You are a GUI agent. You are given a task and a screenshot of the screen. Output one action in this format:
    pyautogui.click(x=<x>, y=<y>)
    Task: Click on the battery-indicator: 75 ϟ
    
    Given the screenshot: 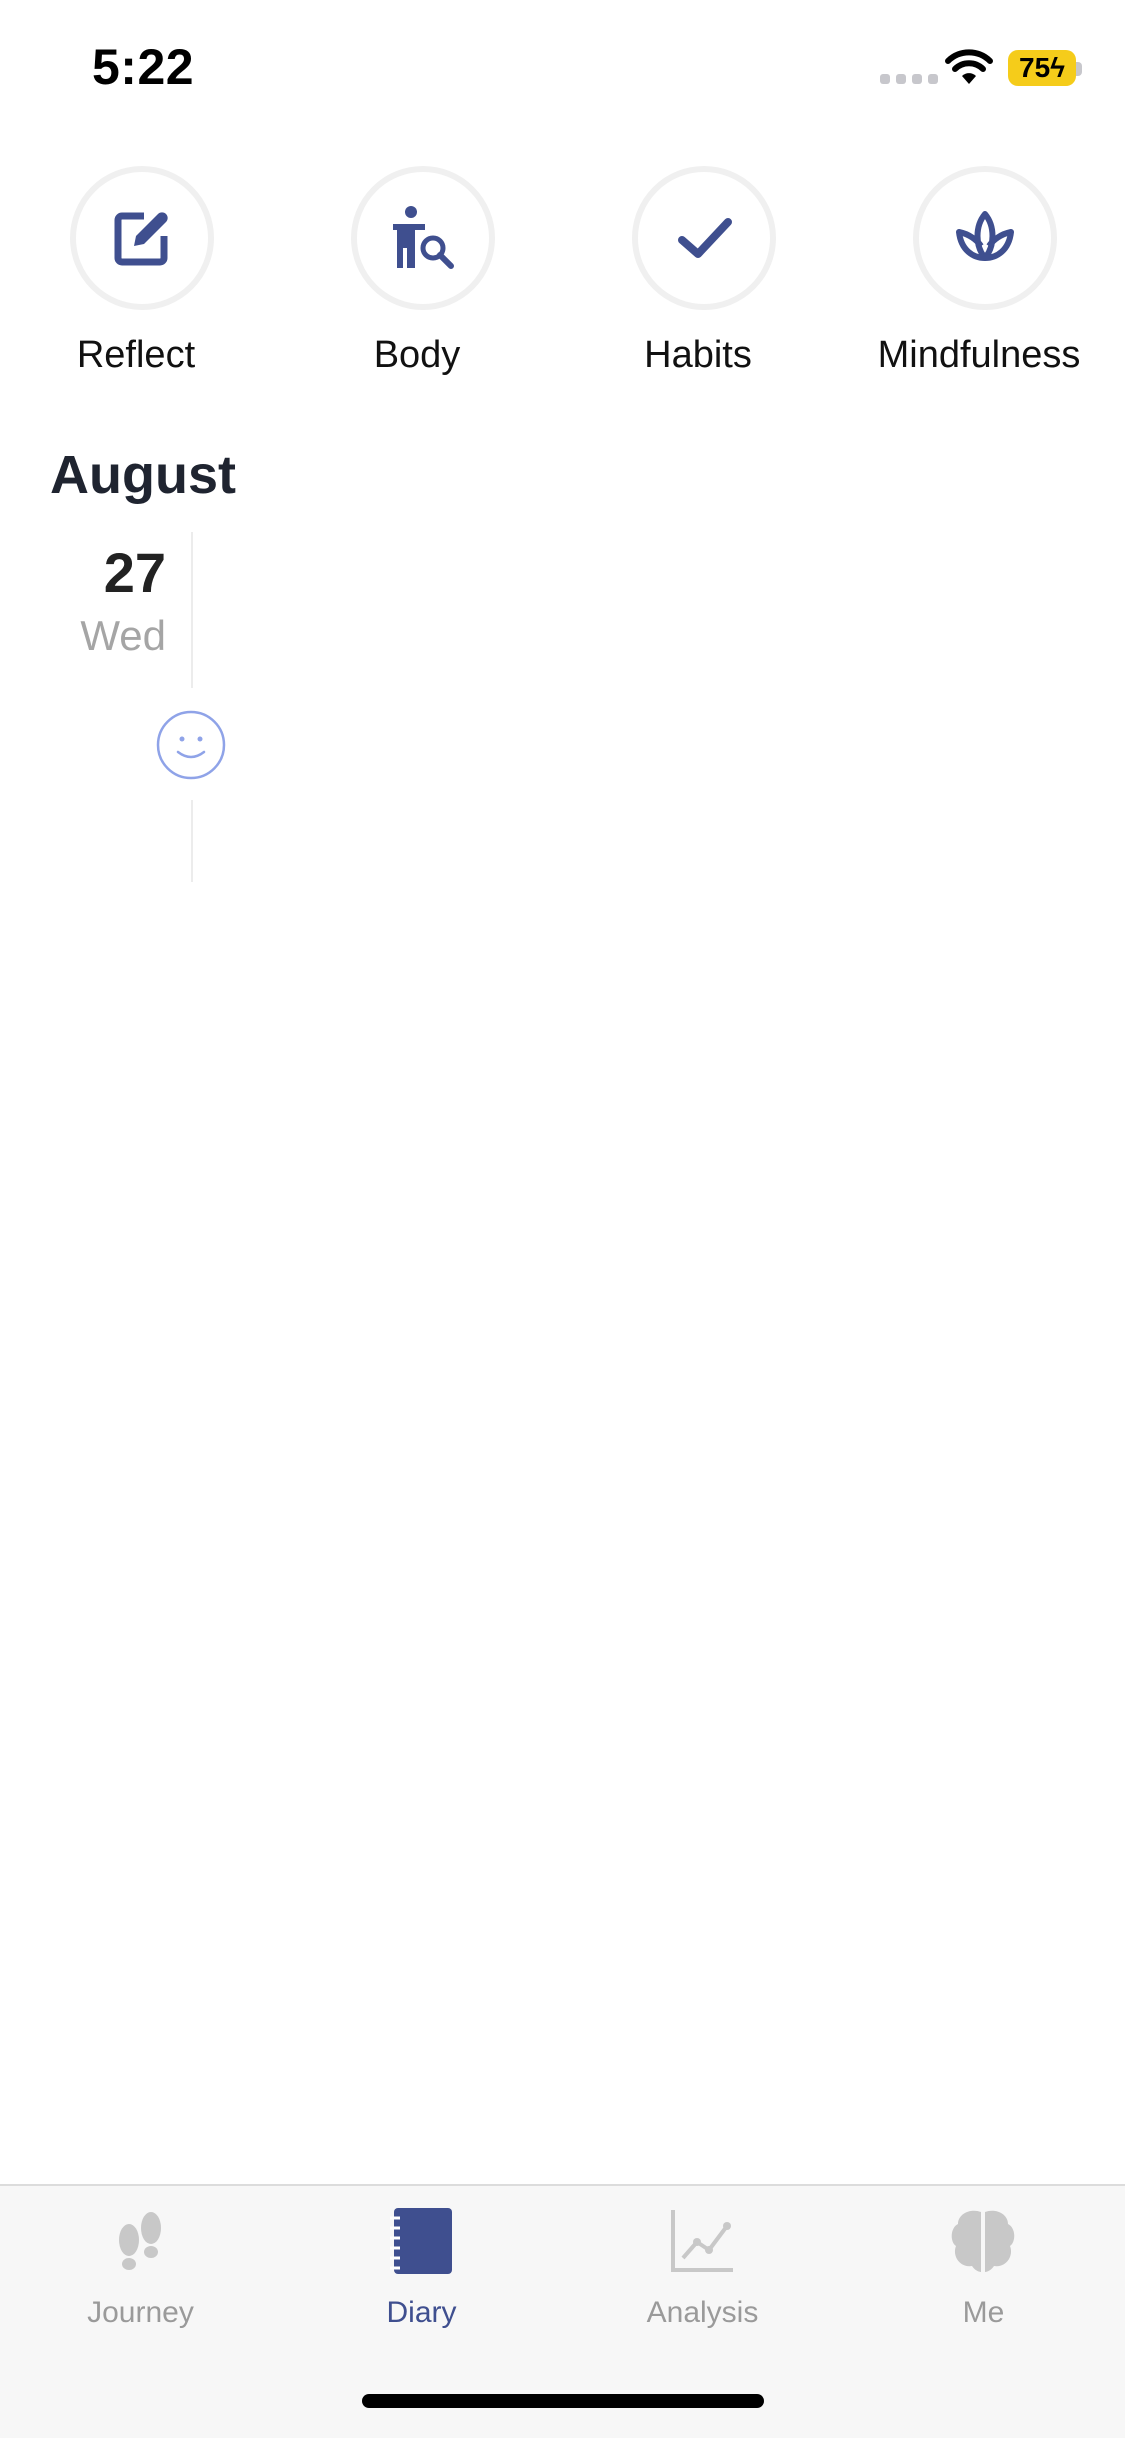 What is the action you would take?
    pyautogui.click(x=1042, y=68)
    